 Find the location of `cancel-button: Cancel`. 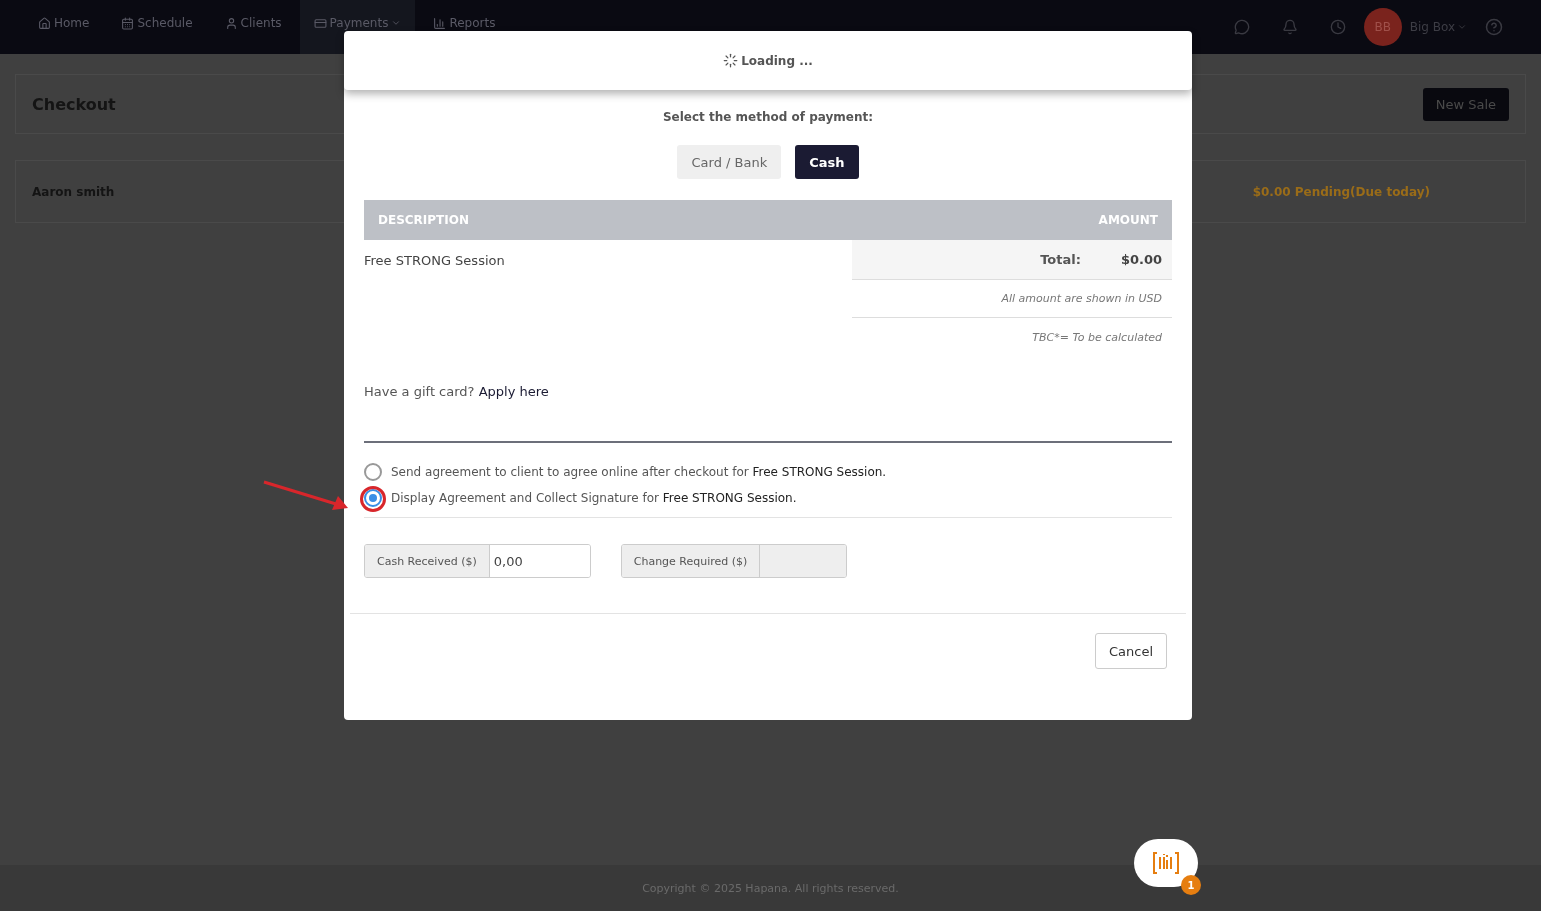

cancel-button: Cancel is located at coordinates (1130, 651).